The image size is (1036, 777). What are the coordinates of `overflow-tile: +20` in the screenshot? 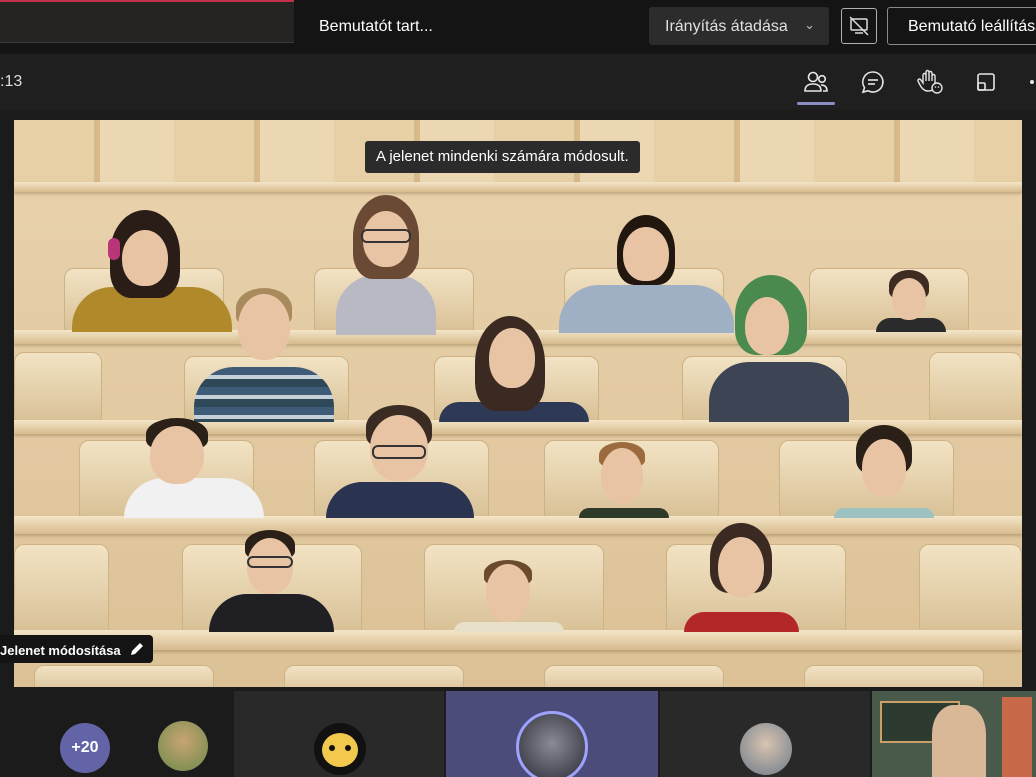 It's located at (116, 734).